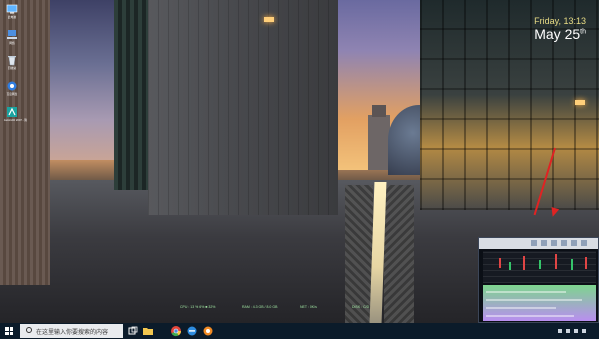  I want to click on taskbar-search-box: 在这里输入你要搜索的内容, so click(71, 331).